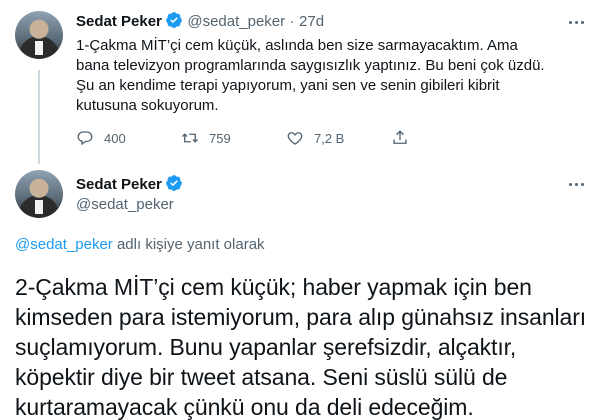 The width and height of the screenshot is (609, 420). I want to click on share-button, so click(443, 138).